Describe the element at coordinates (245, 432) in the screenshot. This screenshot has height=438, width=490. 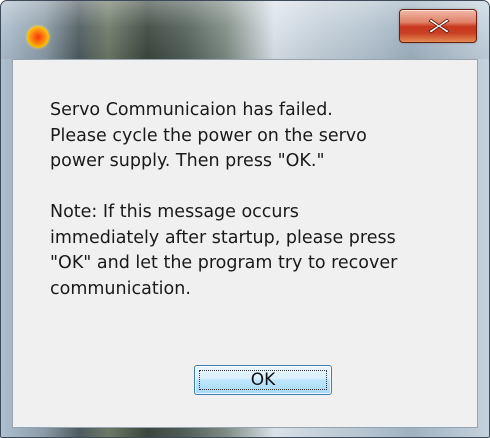
I see `window-bottom-border` at that location.